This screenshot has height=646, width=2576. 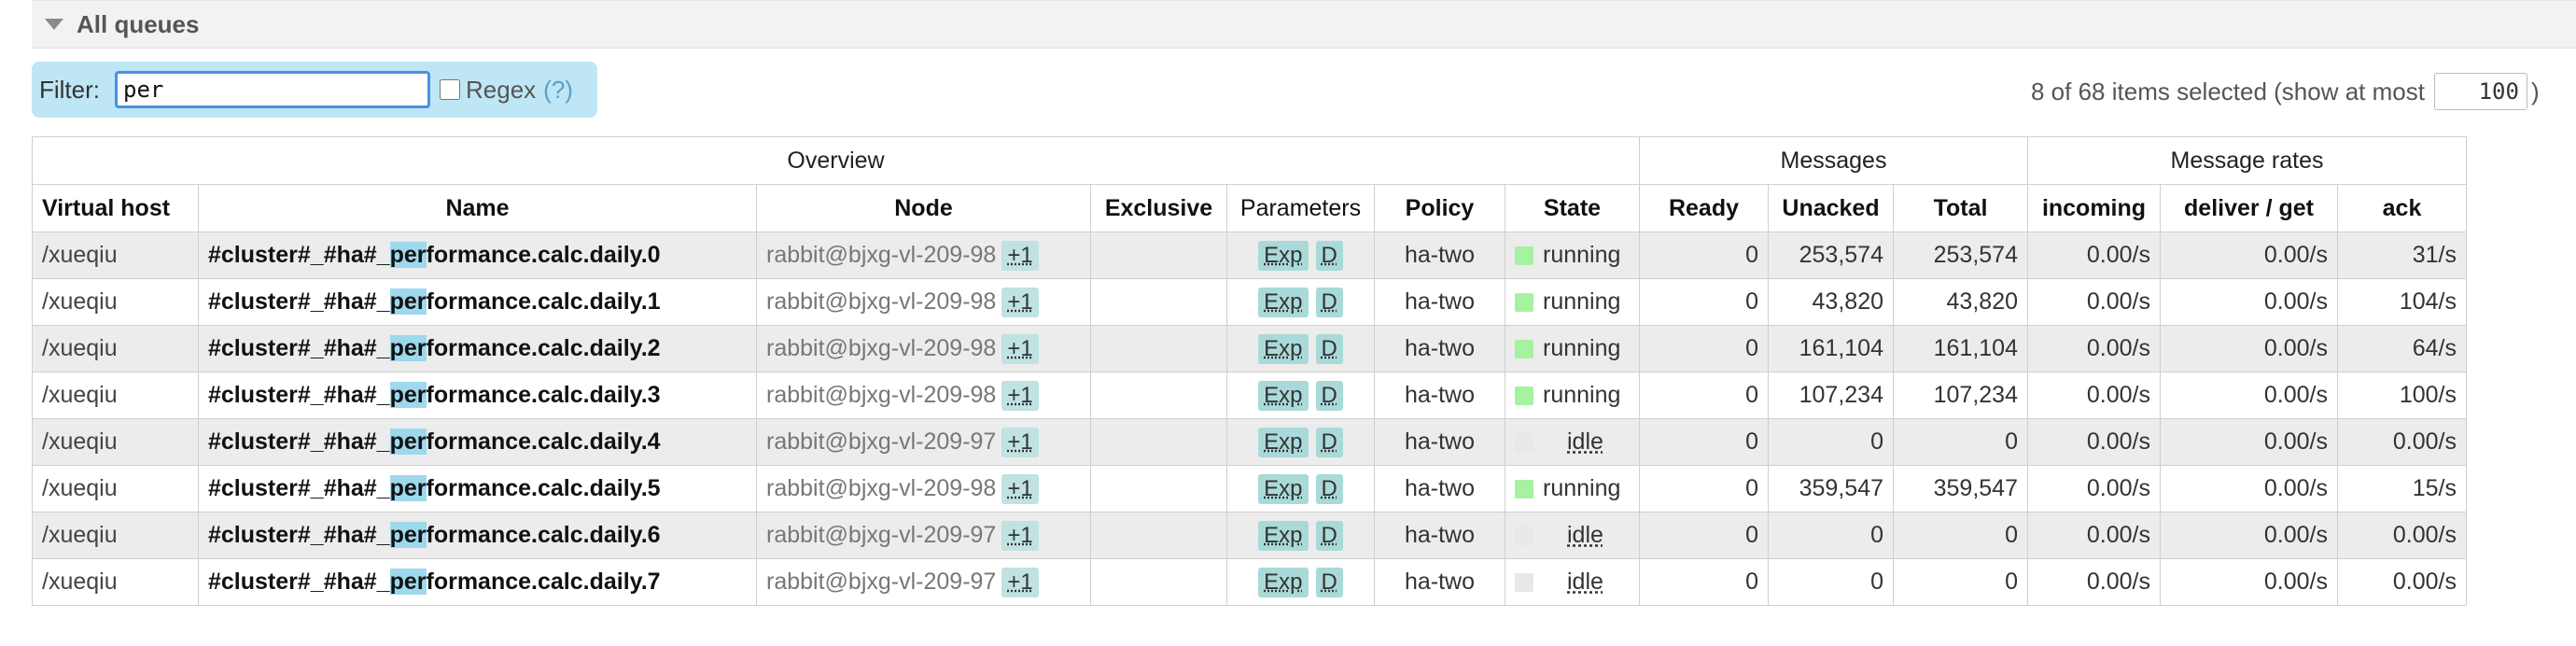 What do you see at coordinates (2480, 91) in the screenshot?
I see `show-at-most-input` at bounding box center [2480, 91].